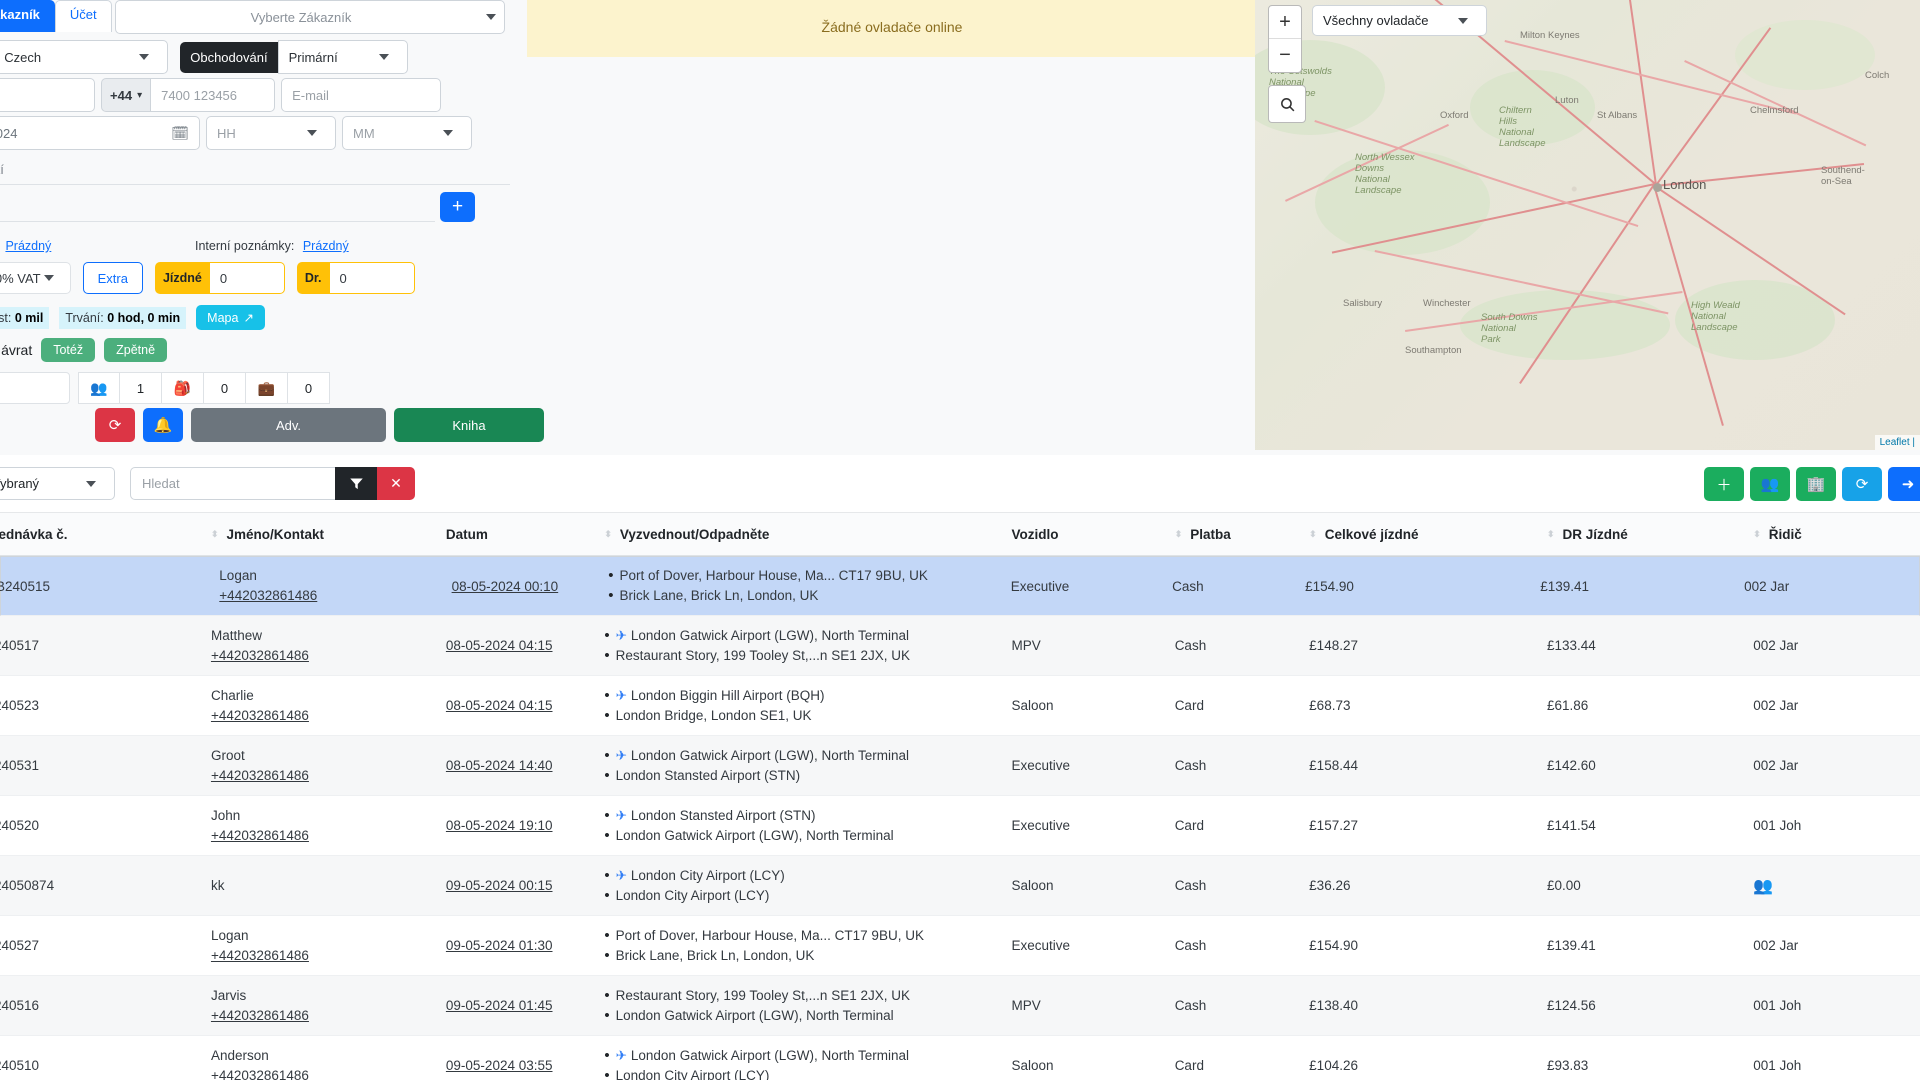 The image size is (1920, 1080). Describe the element at coordinates (1816, 484) in the screenshot. I see `company-button: 🏢` at that location.